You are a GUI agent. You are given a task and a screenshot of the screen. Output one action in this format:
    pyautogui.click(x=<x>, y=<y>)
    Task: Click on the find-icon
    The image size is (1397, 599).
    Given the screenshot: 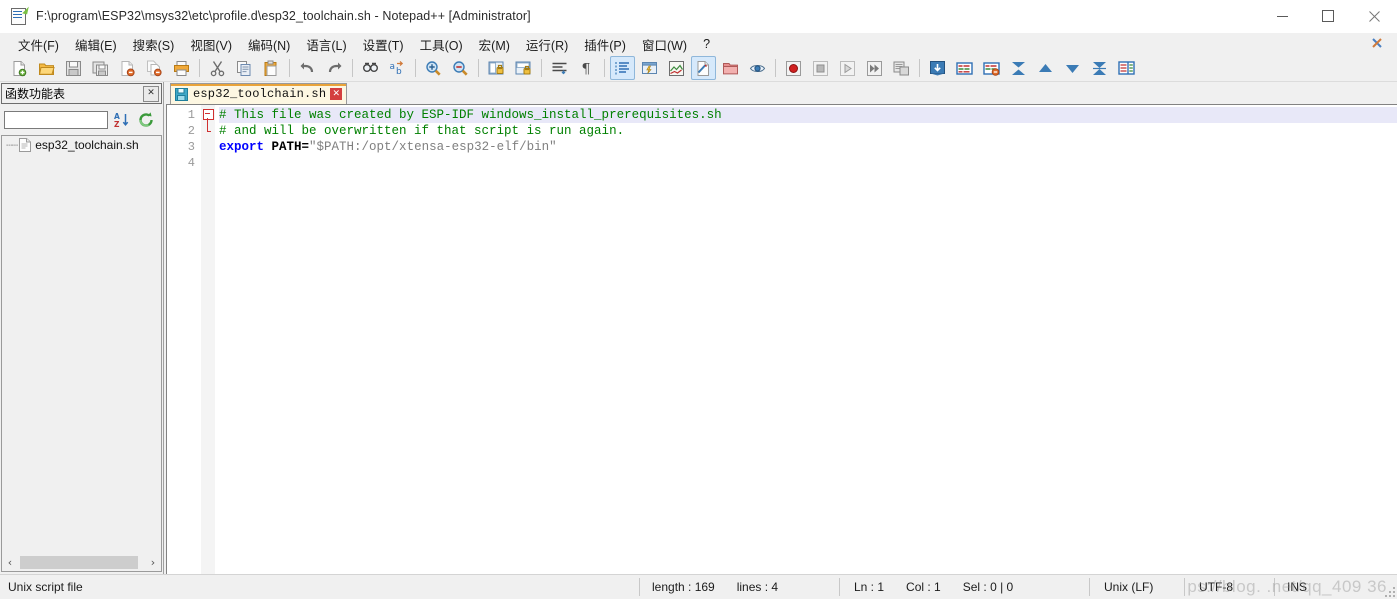 What is the action you would take?
    pyautogui.click(x=370, y=68)
    